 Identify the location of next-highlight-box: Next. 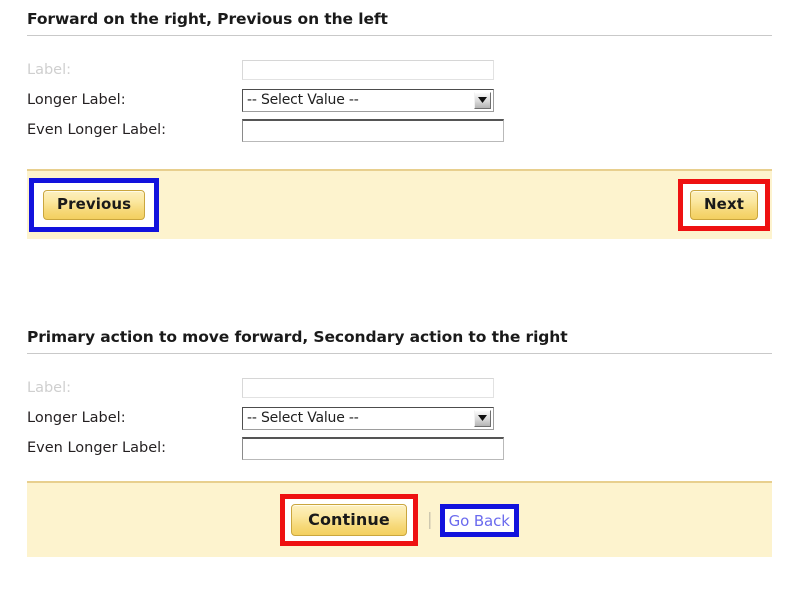
(724, 205).